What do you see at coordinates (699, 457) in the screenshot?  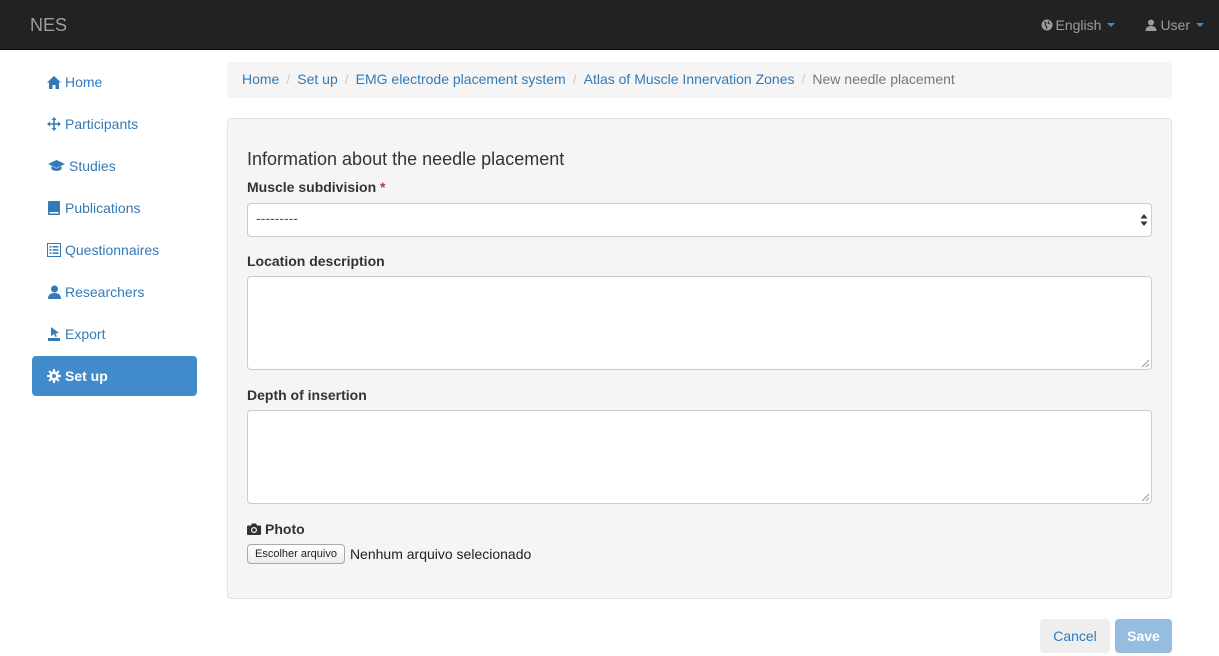 I see `depth-of-insertion-textarea` at bounding box center [699, 457].